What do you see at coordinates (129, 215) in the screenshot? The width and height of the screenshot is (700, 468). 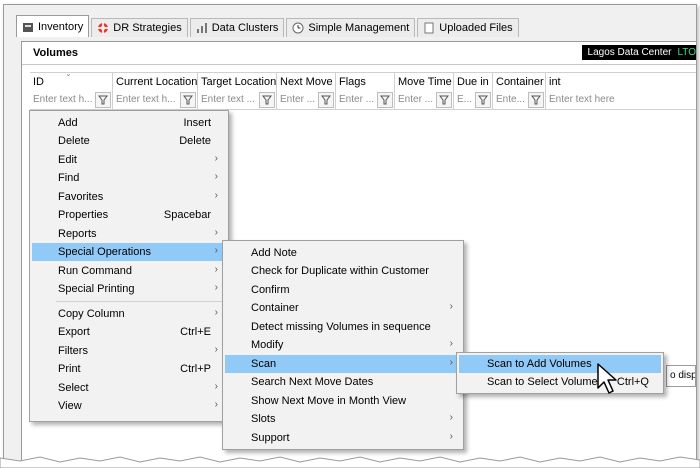 I see `menu-item-properties: Properties Spacebar` at bounding box center [129, 215].